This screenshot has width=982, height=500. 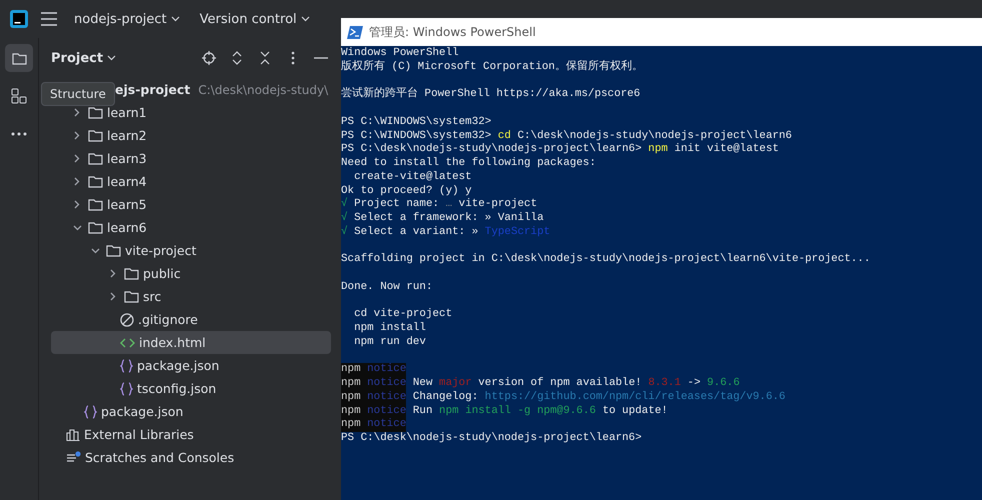 I want to click on console-text: Run, so click(x=423, y=411).